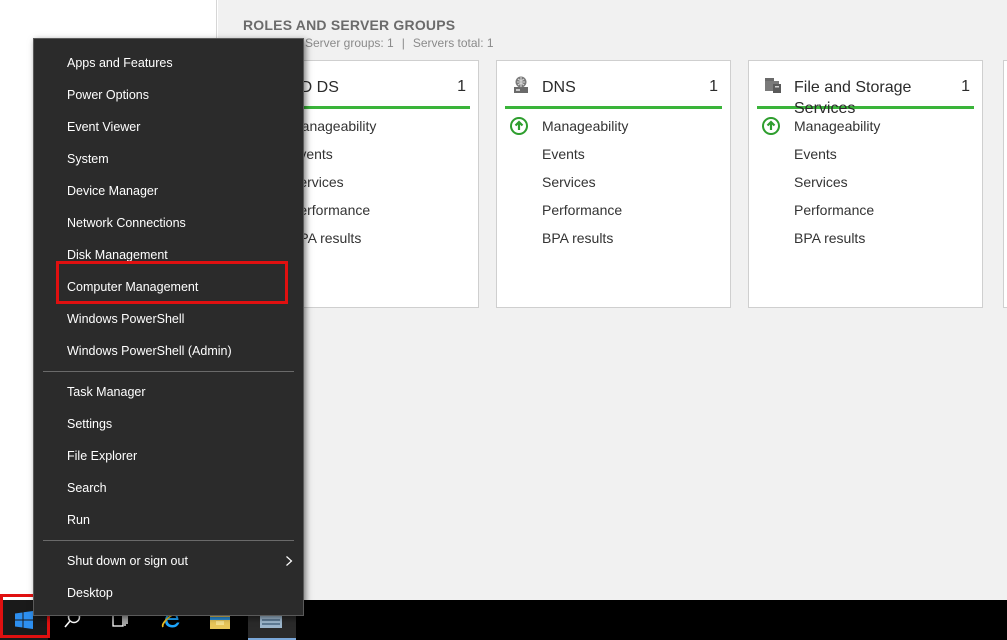 The height and width of the screenshot is (640, 1007). I want to click on roles-section-title: ROLES AND SERVER GROUPS, so click(349, 25).